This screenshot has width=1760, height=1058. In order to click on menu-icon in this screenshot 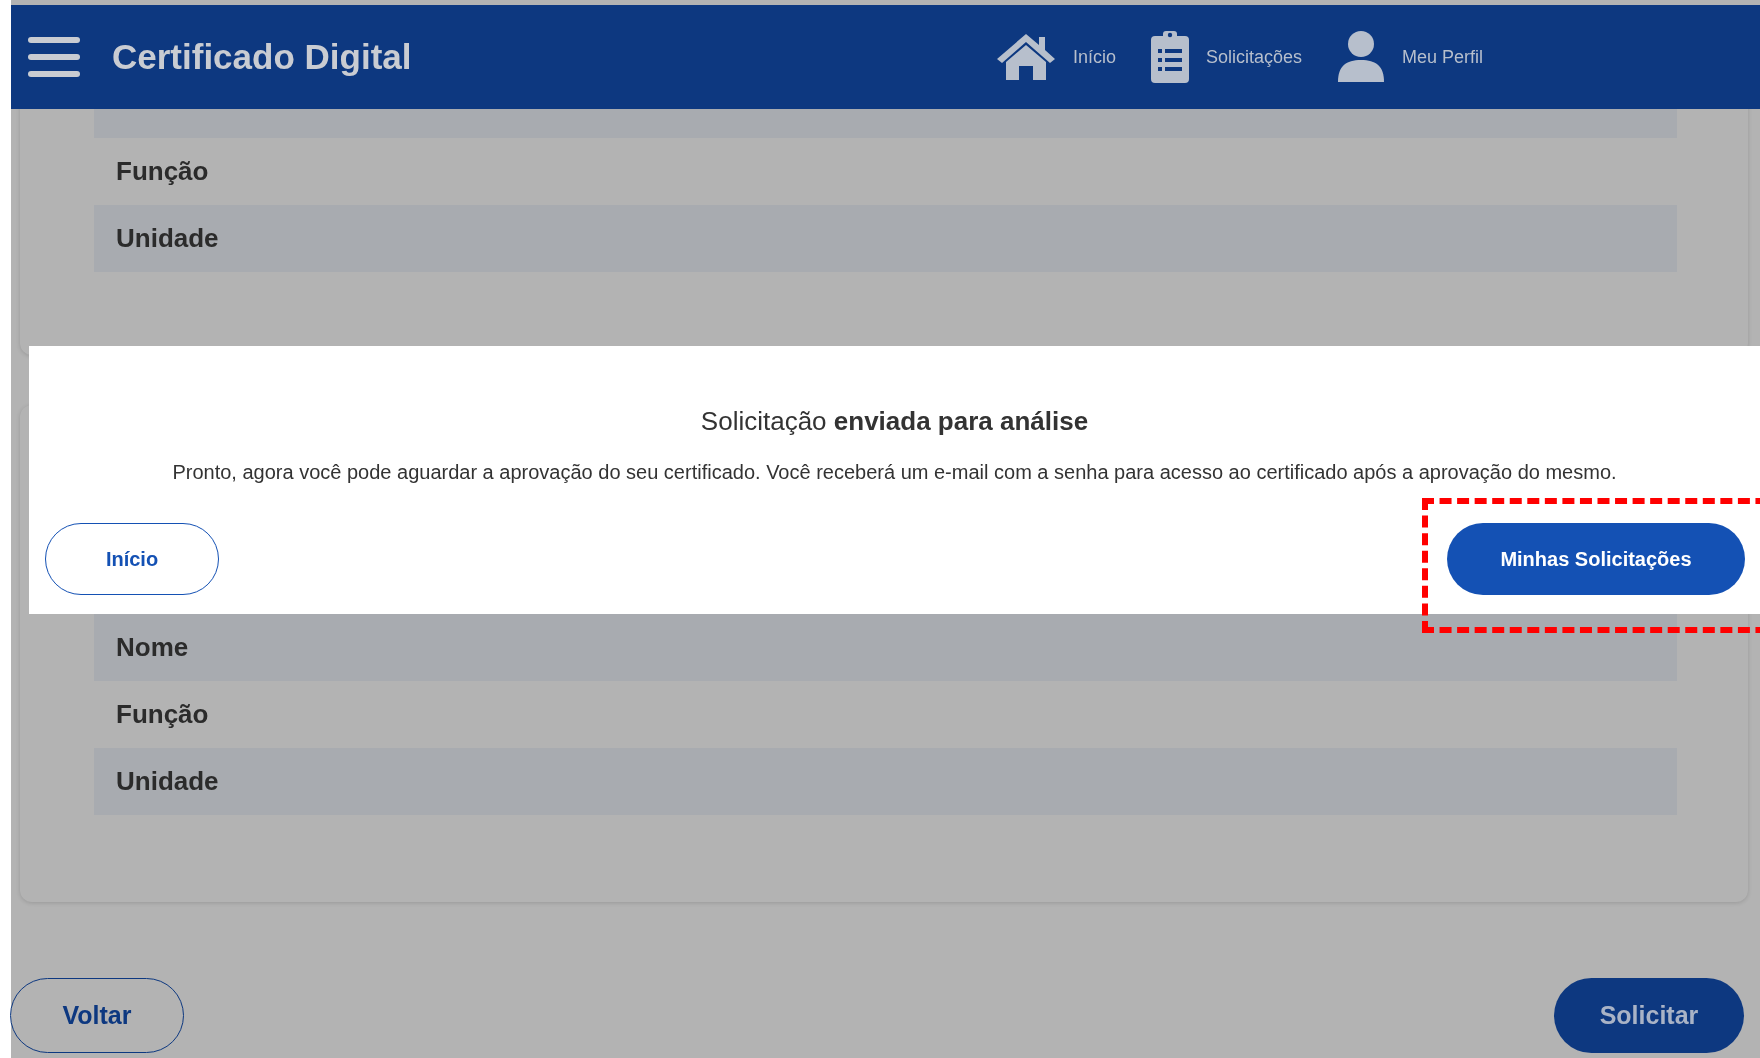, I will do `click(54, 57)`.